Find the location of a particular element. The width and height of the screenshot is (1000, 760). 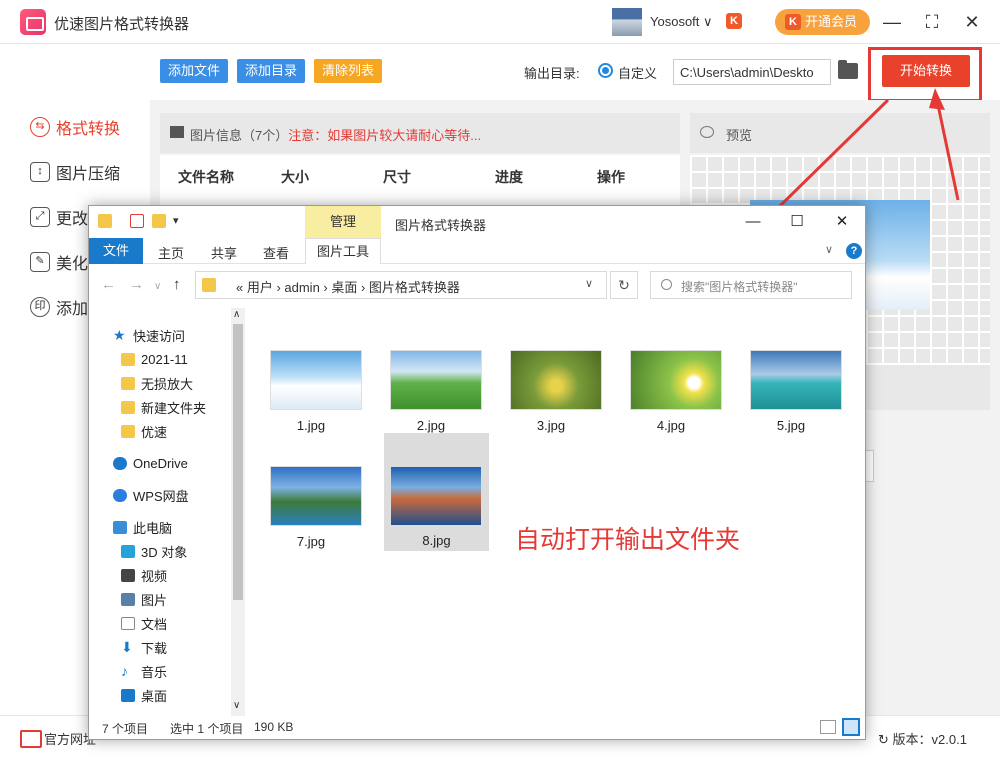

file-item: 7.jpg is located at coordinates (311, 511).